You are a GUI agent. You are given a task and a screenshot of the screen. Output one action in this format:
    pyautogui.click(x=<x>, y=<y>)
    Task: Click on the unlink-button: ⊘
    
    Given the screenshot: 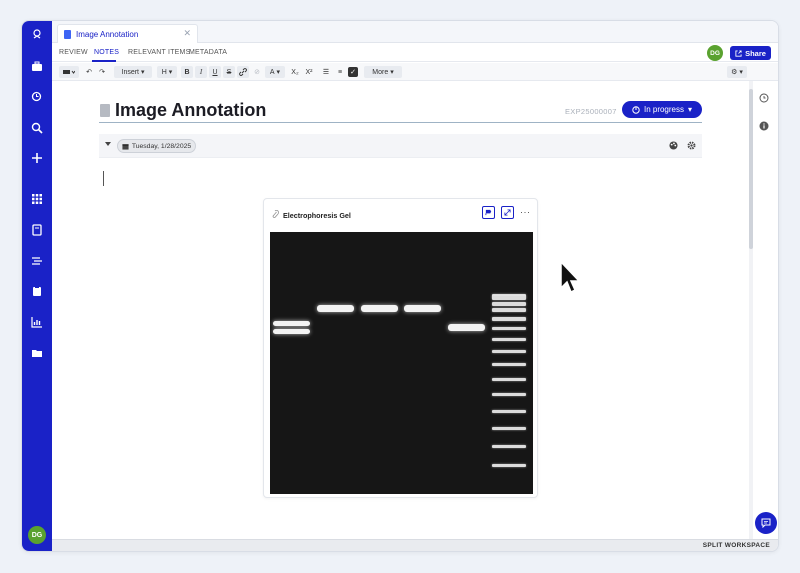 What is the action you would take?
    pyautogui.click(x=257, y=72)
    